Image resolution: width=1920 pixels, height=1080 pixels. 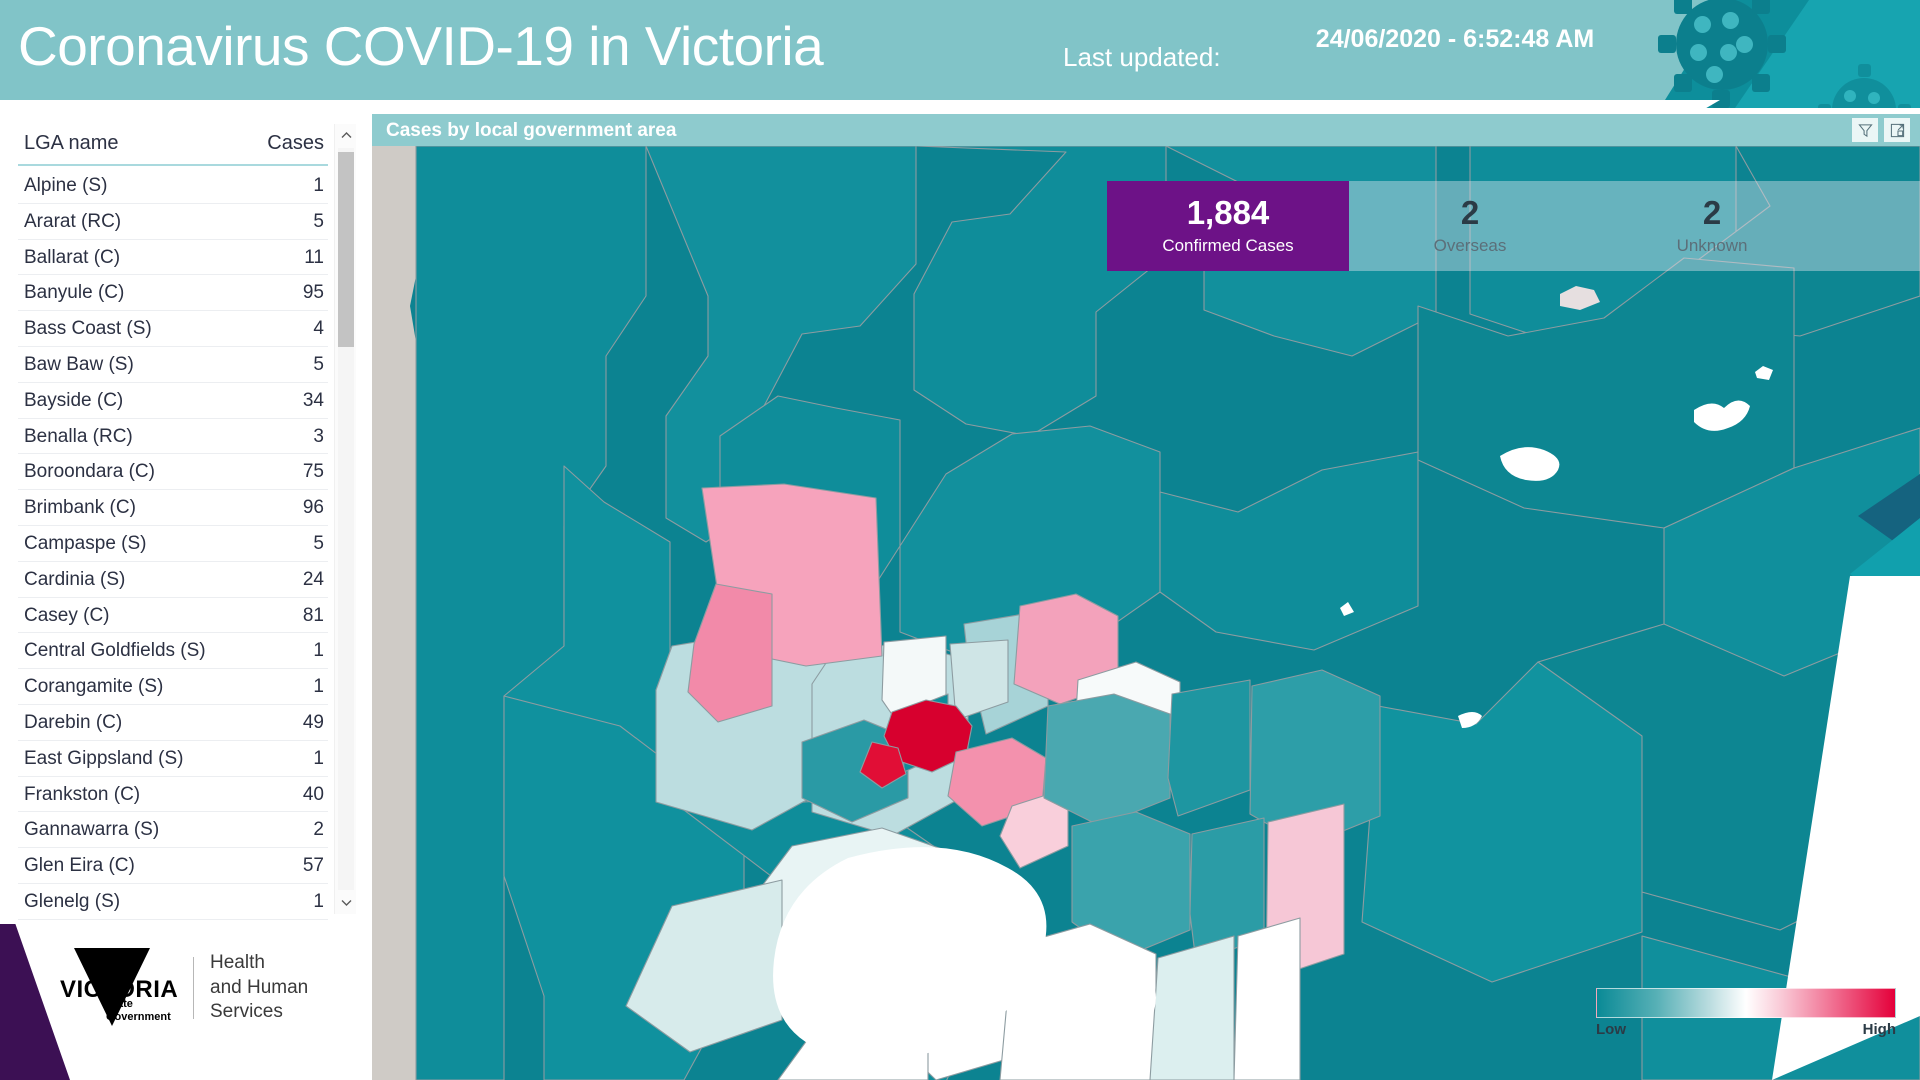 I want to click on table-header-row: LGA name Cases, so click(x=173, y=145).